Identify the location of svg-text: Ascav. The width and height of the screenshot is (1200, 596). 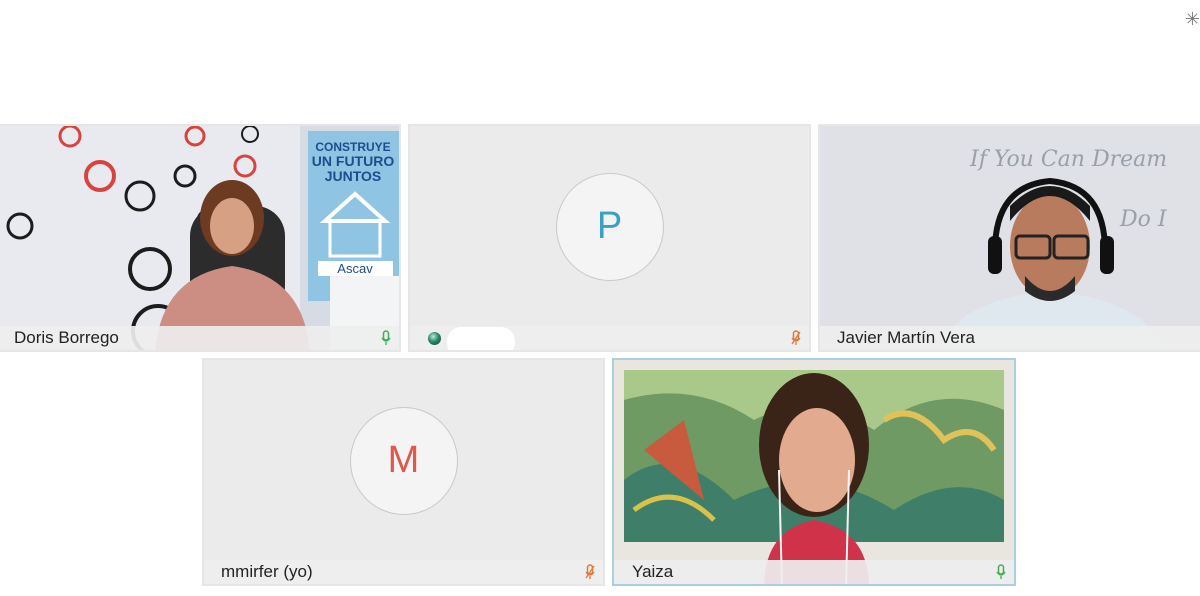
(355, 268).